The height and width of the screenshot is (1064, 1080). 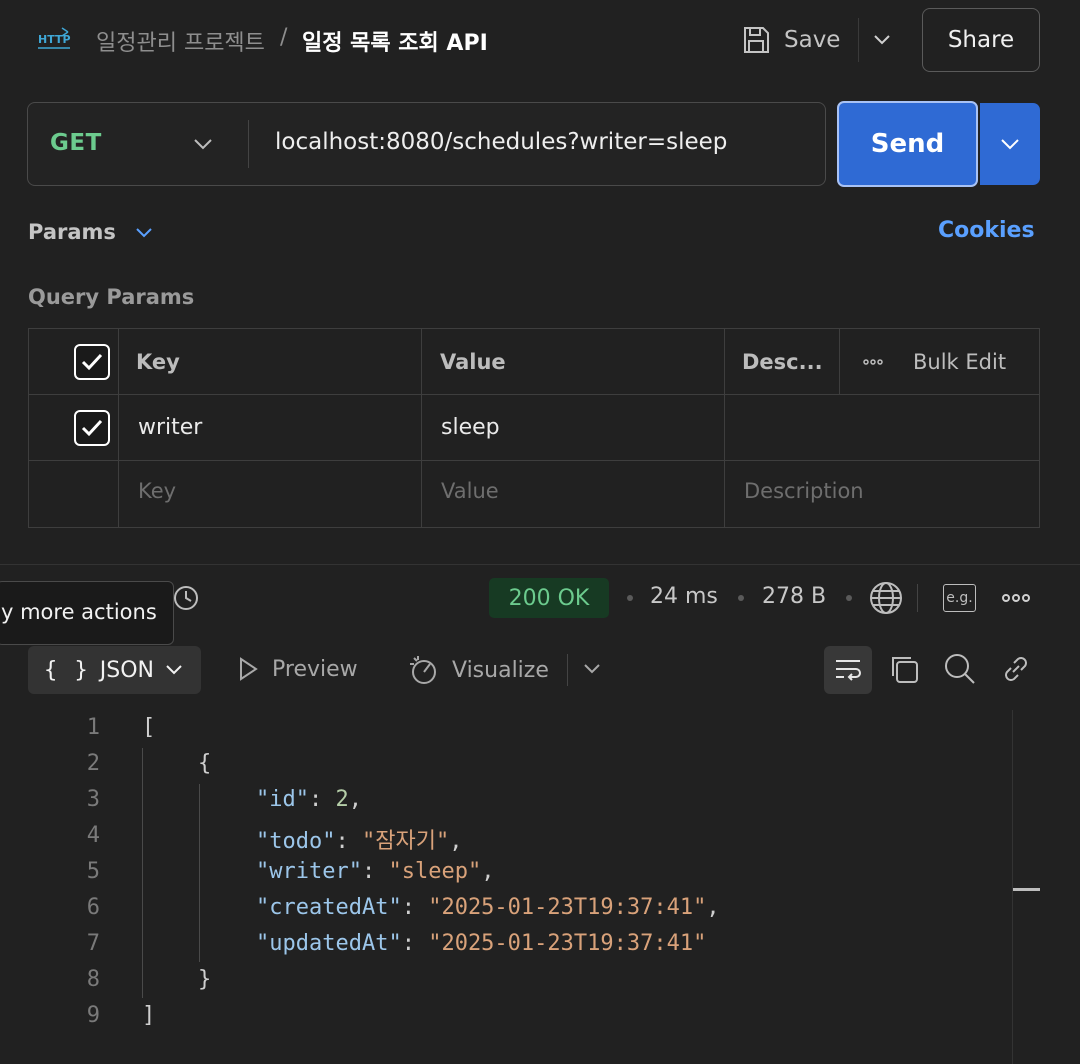 I want to click on format-json-select: { } JSON, so click(x=114, y=670).